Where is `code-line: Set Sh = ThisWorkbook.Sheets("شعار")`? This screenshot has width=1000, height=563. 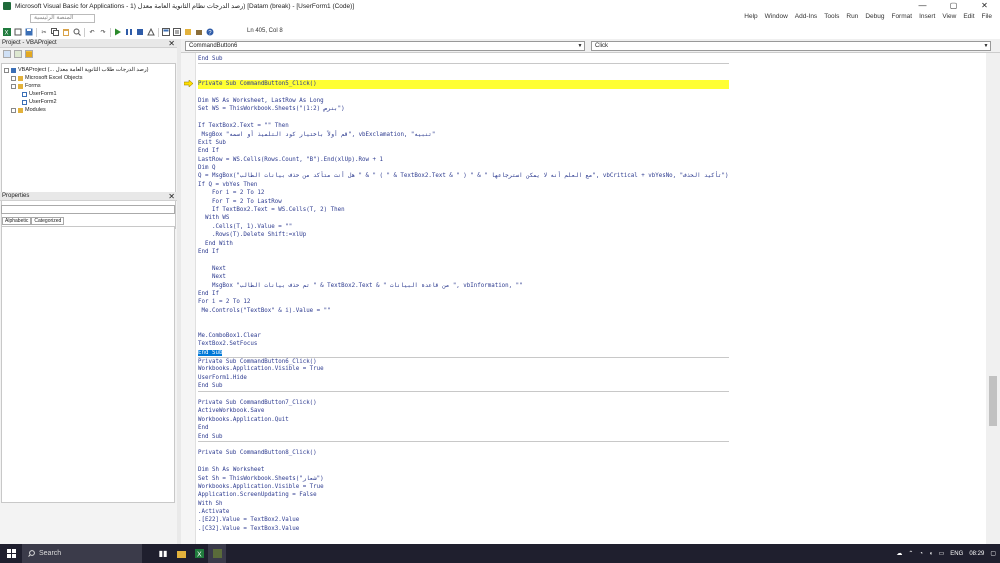 code-line: Set Sh = ThisWorkbook.Sheets("شعار") is located at coordinates (463, 479).